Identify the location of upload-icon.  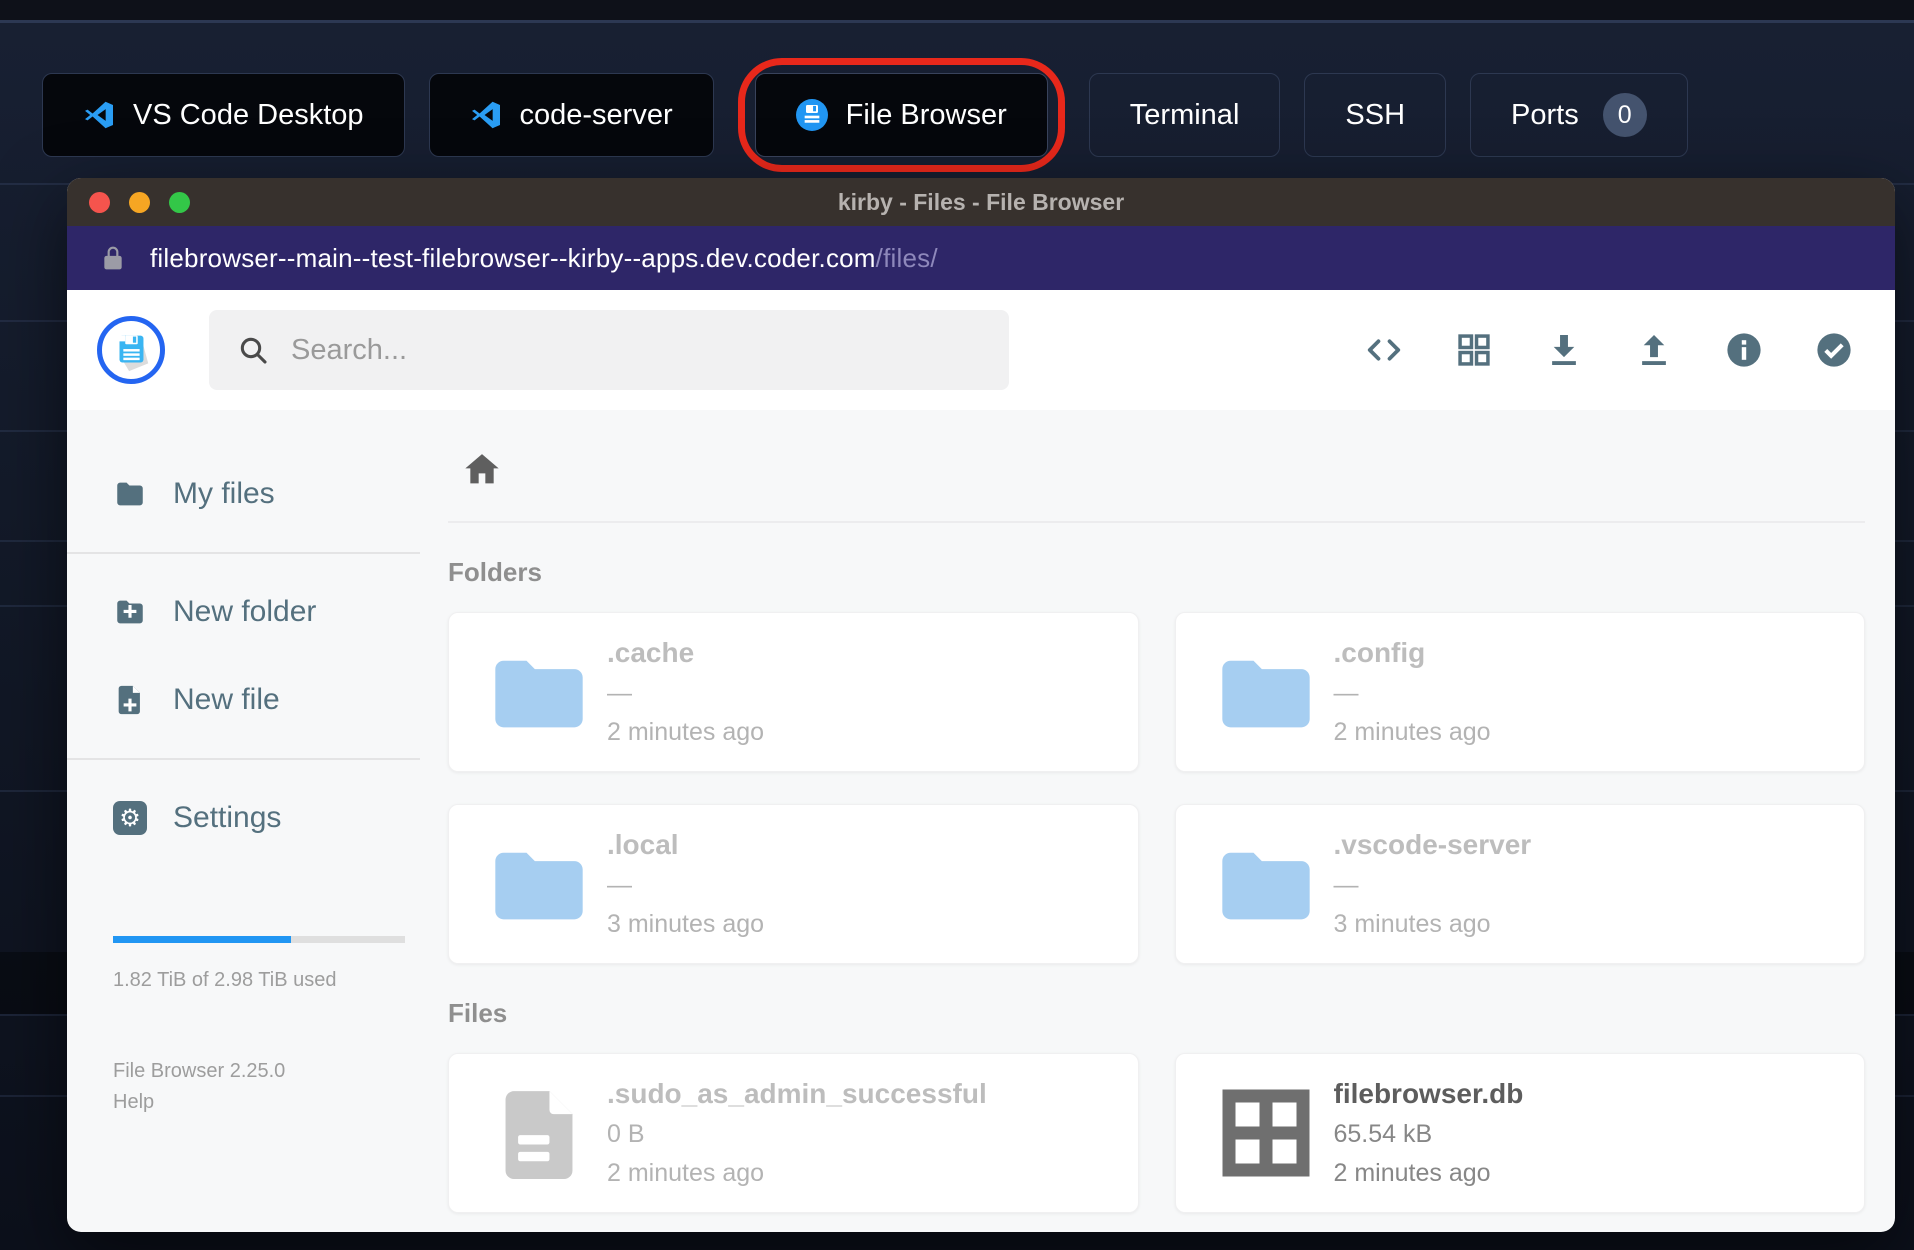
(1654, 350).